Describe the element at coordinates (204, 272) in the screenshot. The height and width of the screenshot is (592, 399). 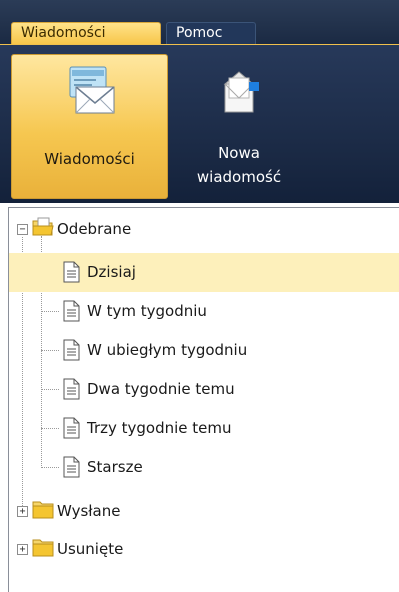
I see `tree-item-today: Dzisiaj` at that location.